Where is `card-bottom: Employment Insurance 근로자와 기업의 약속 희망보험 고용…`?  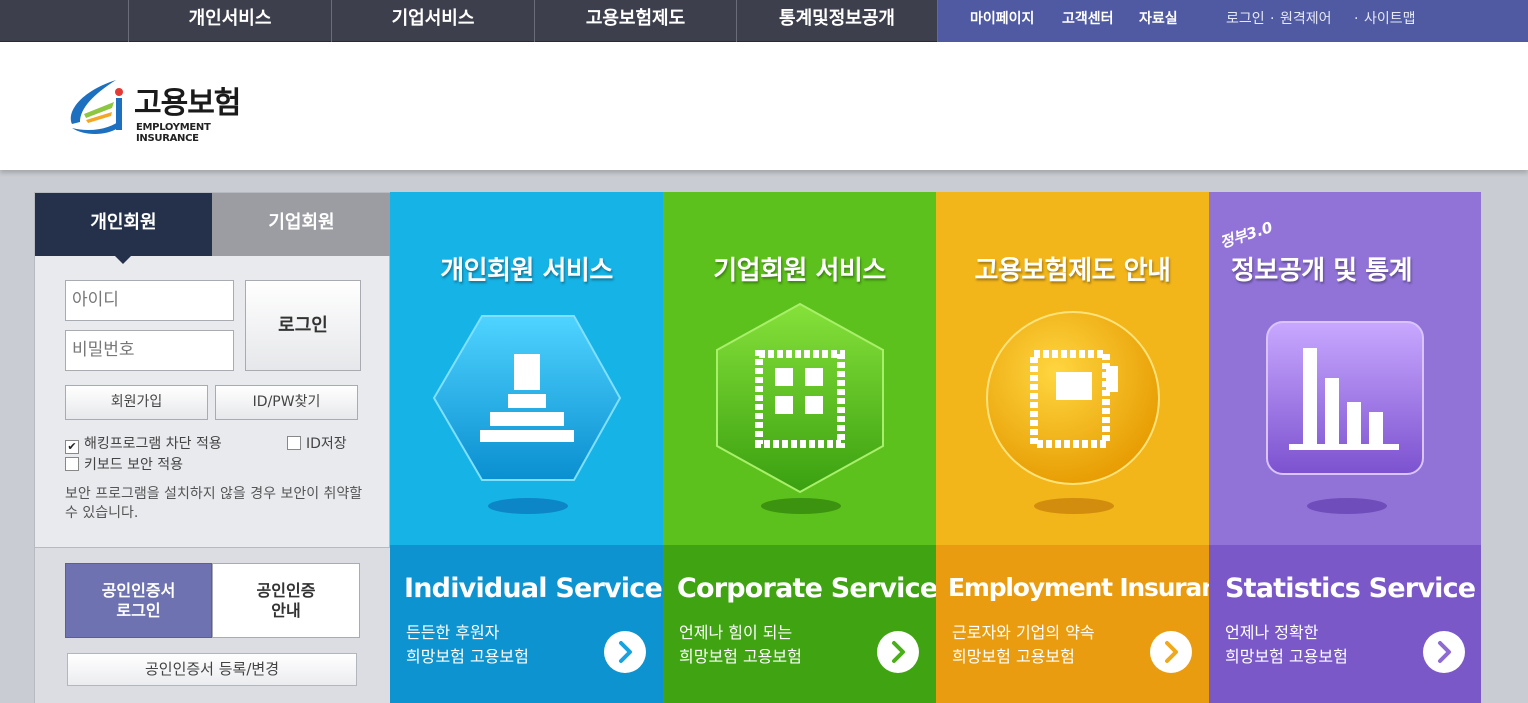
card-bottom: Employment Insurance 근로자와 기업의 약속 희망보험 고용… is located at coordinates (1072, 624).